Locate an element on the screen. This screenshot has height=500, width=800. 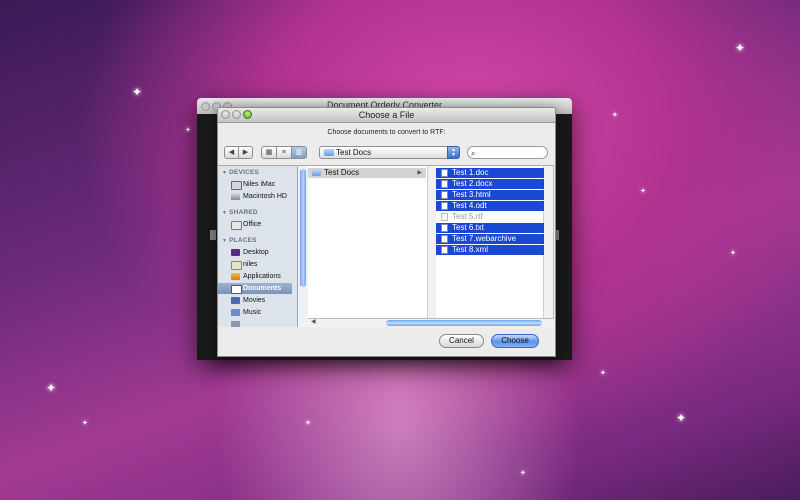
sidebar-item-office: Office is located at coordinates (255, 224).